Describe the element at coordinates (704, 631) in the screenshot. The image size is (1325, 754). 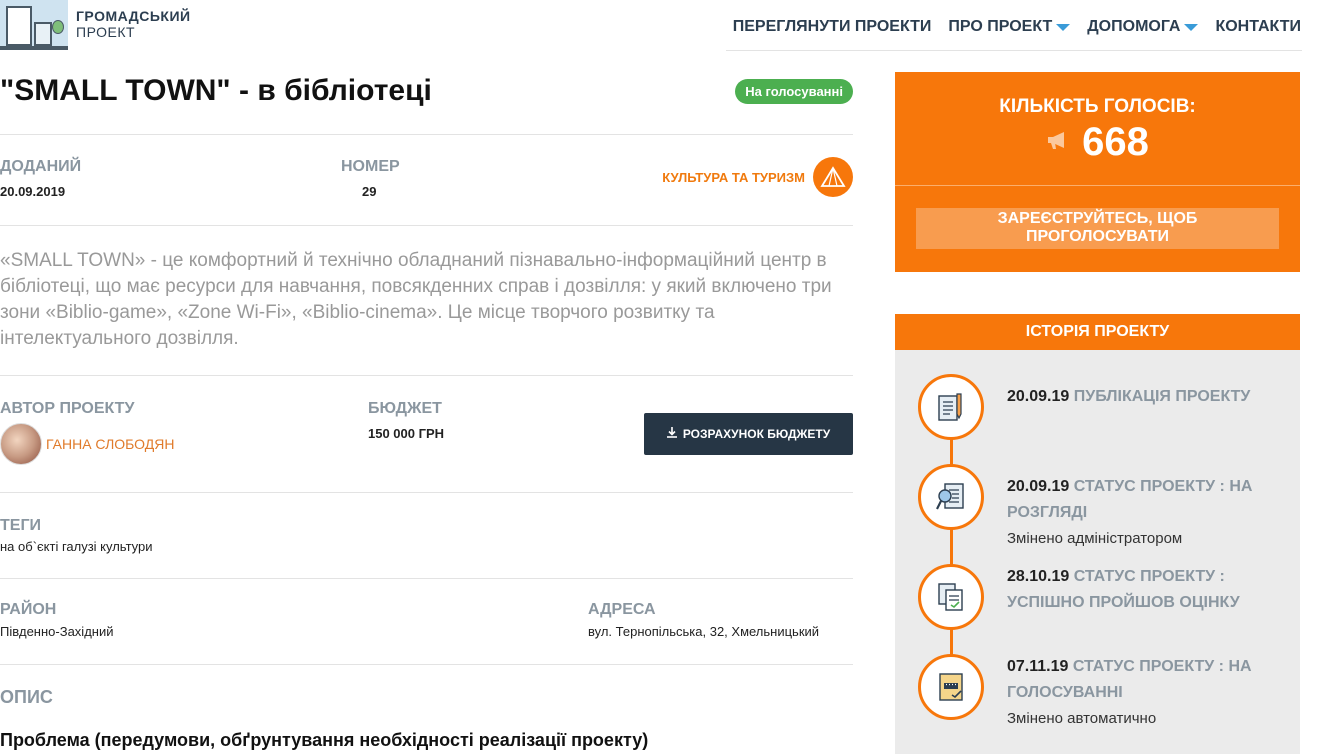
I see `address-value: вул. Тернопільська, 32, Хмельницький` at that location.